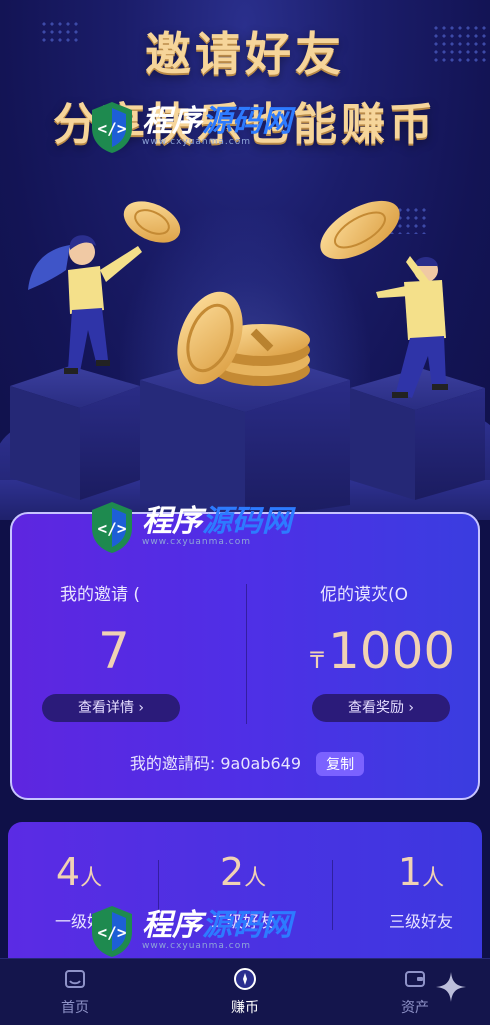 The image size is (490, 1025). I want to click on coin-stack, so click(243, 338).